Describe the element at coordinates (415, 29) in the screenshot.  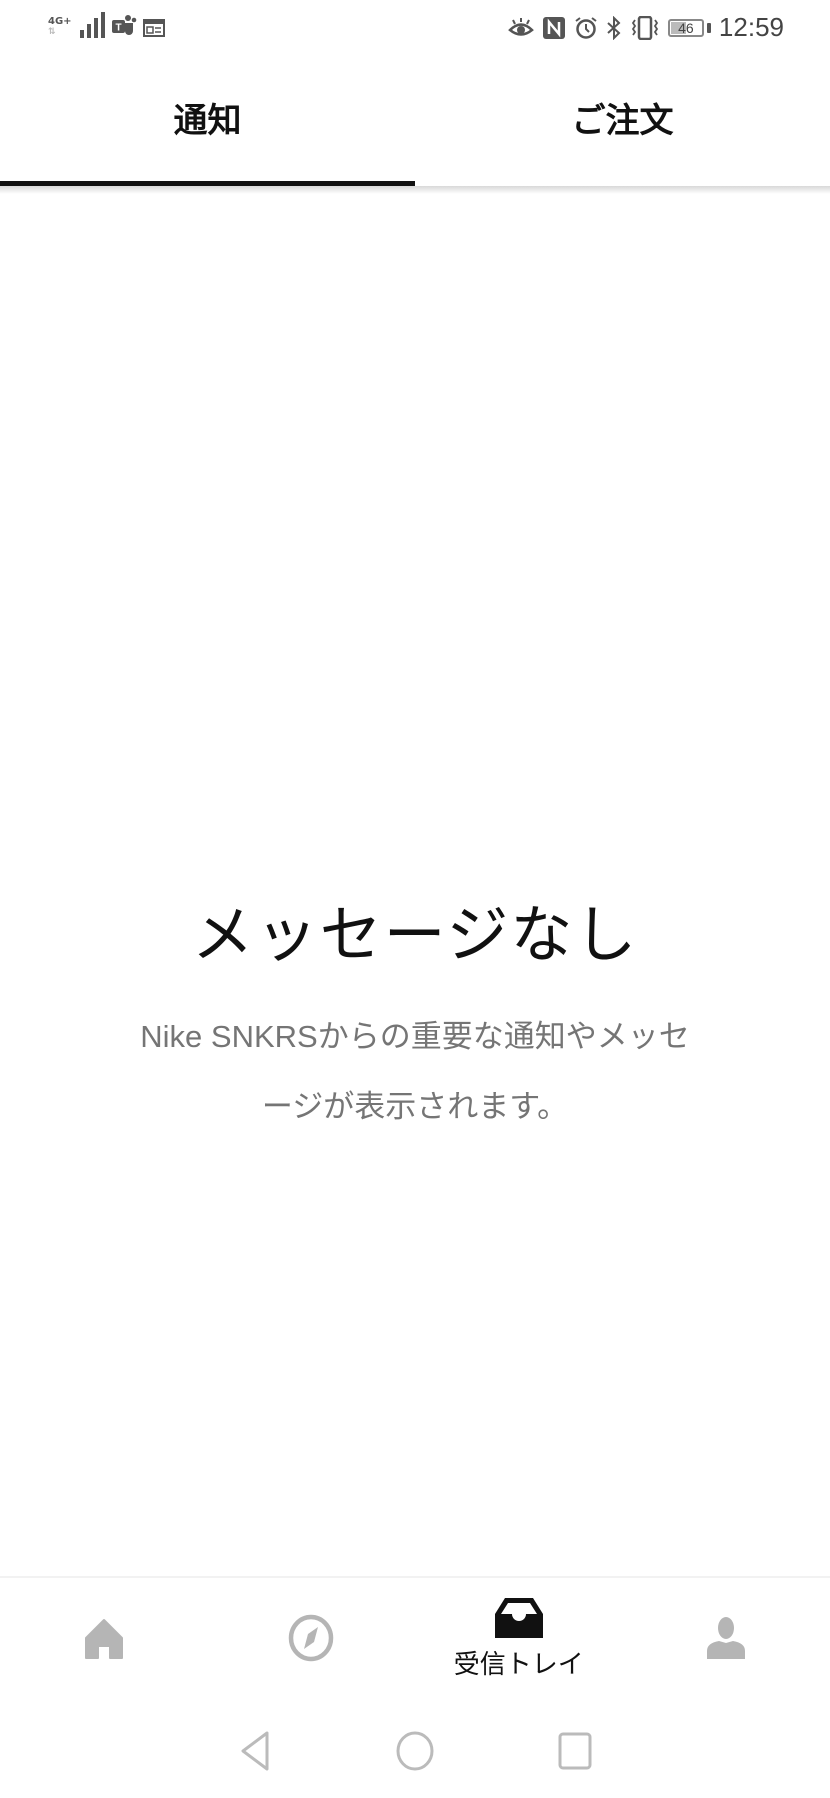
I see `status-bar: 4G+ ⇅ T 46 12:59` at that location.